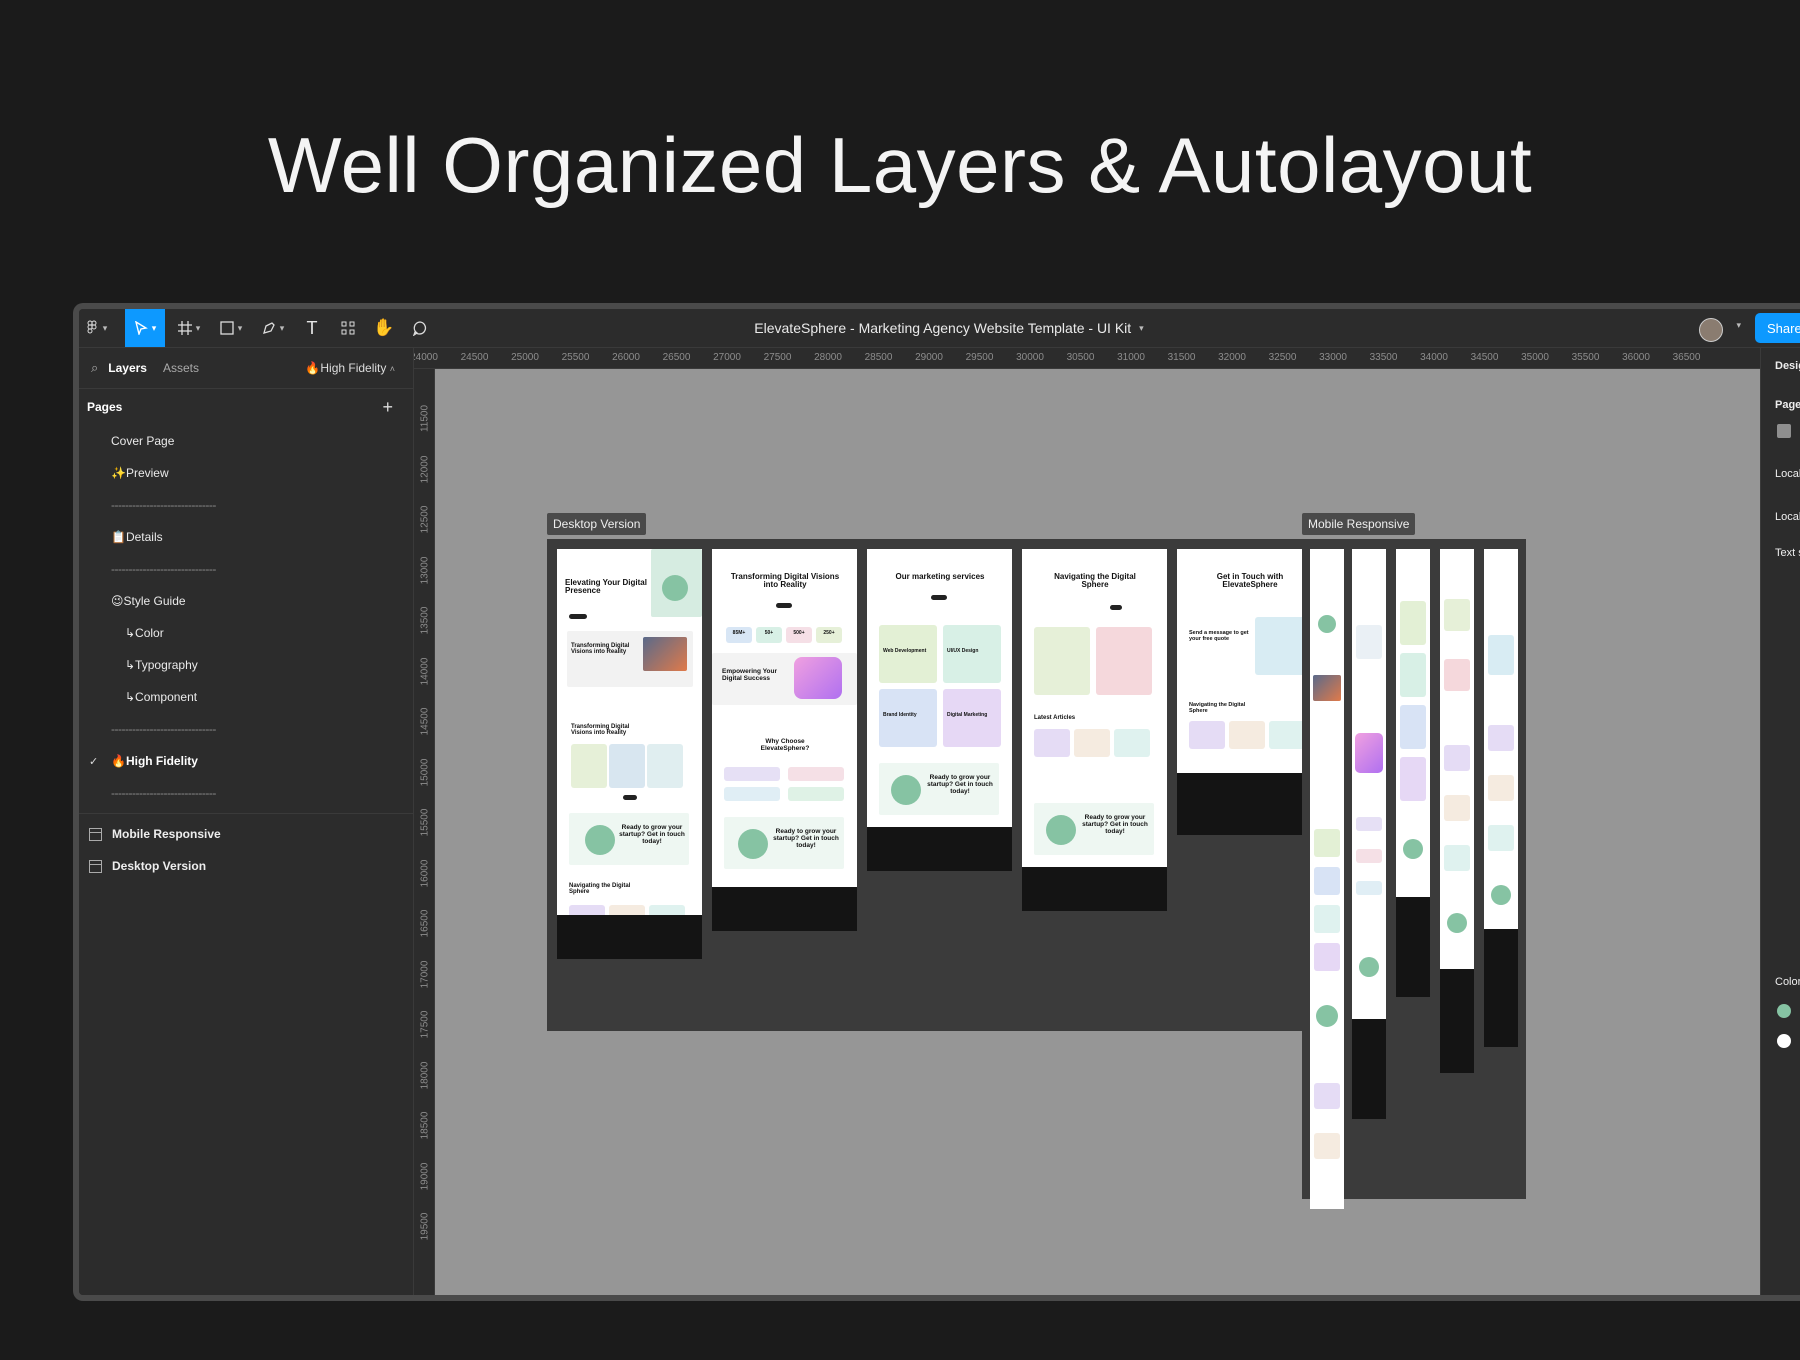 This screenshot has height=1360, width=1800. I want to click on mobile-frame, so click(1414, 874).